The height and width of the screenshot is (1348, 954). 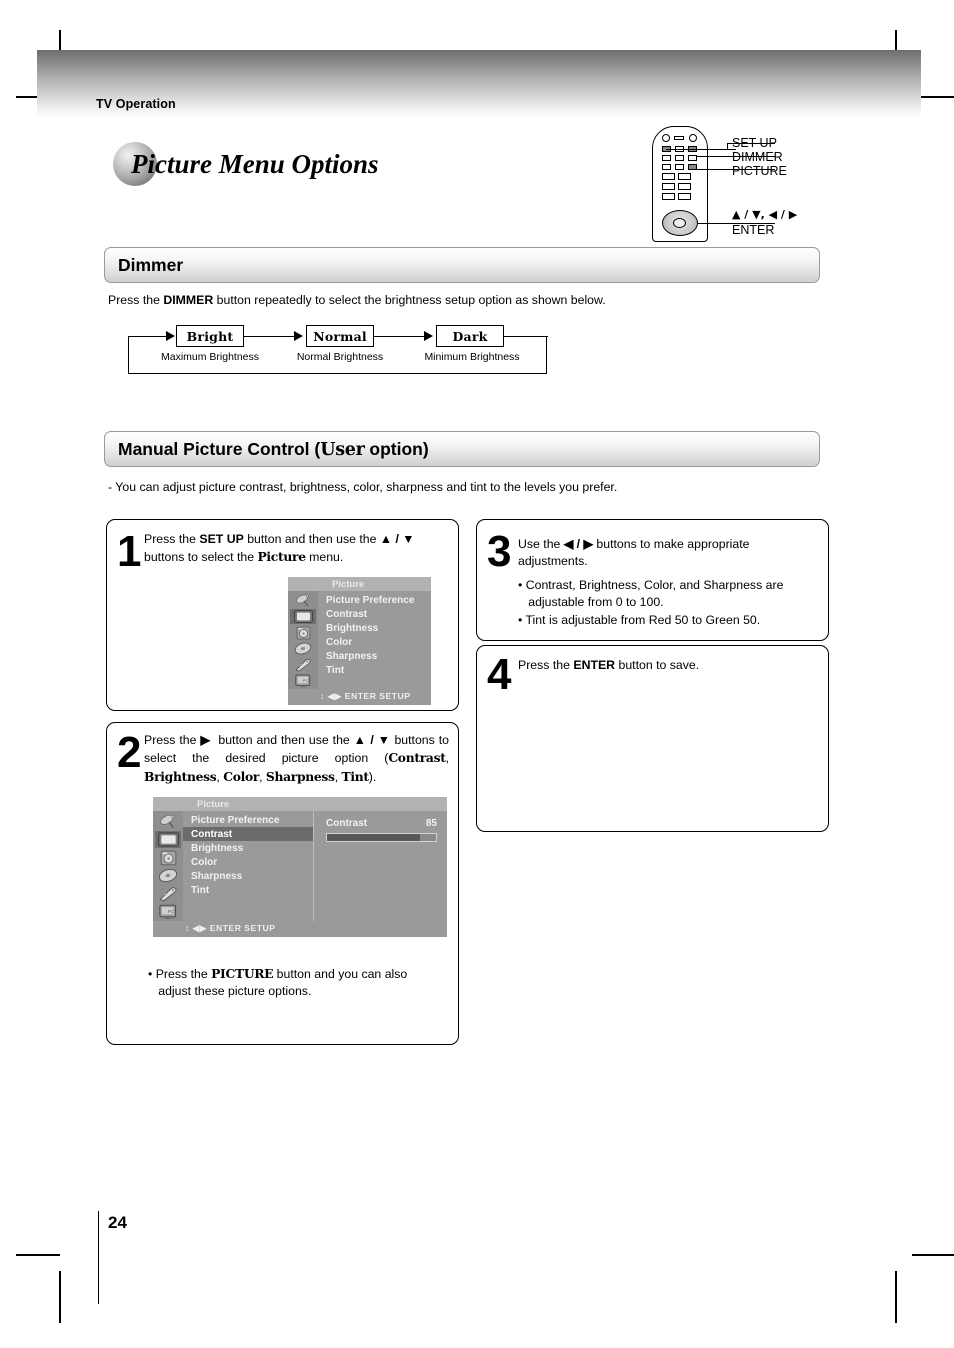 What do you see at coordinates (348, 584) in the screenshot?
I see `osd1-title-text: Picture` at bounding box center [348, 584].